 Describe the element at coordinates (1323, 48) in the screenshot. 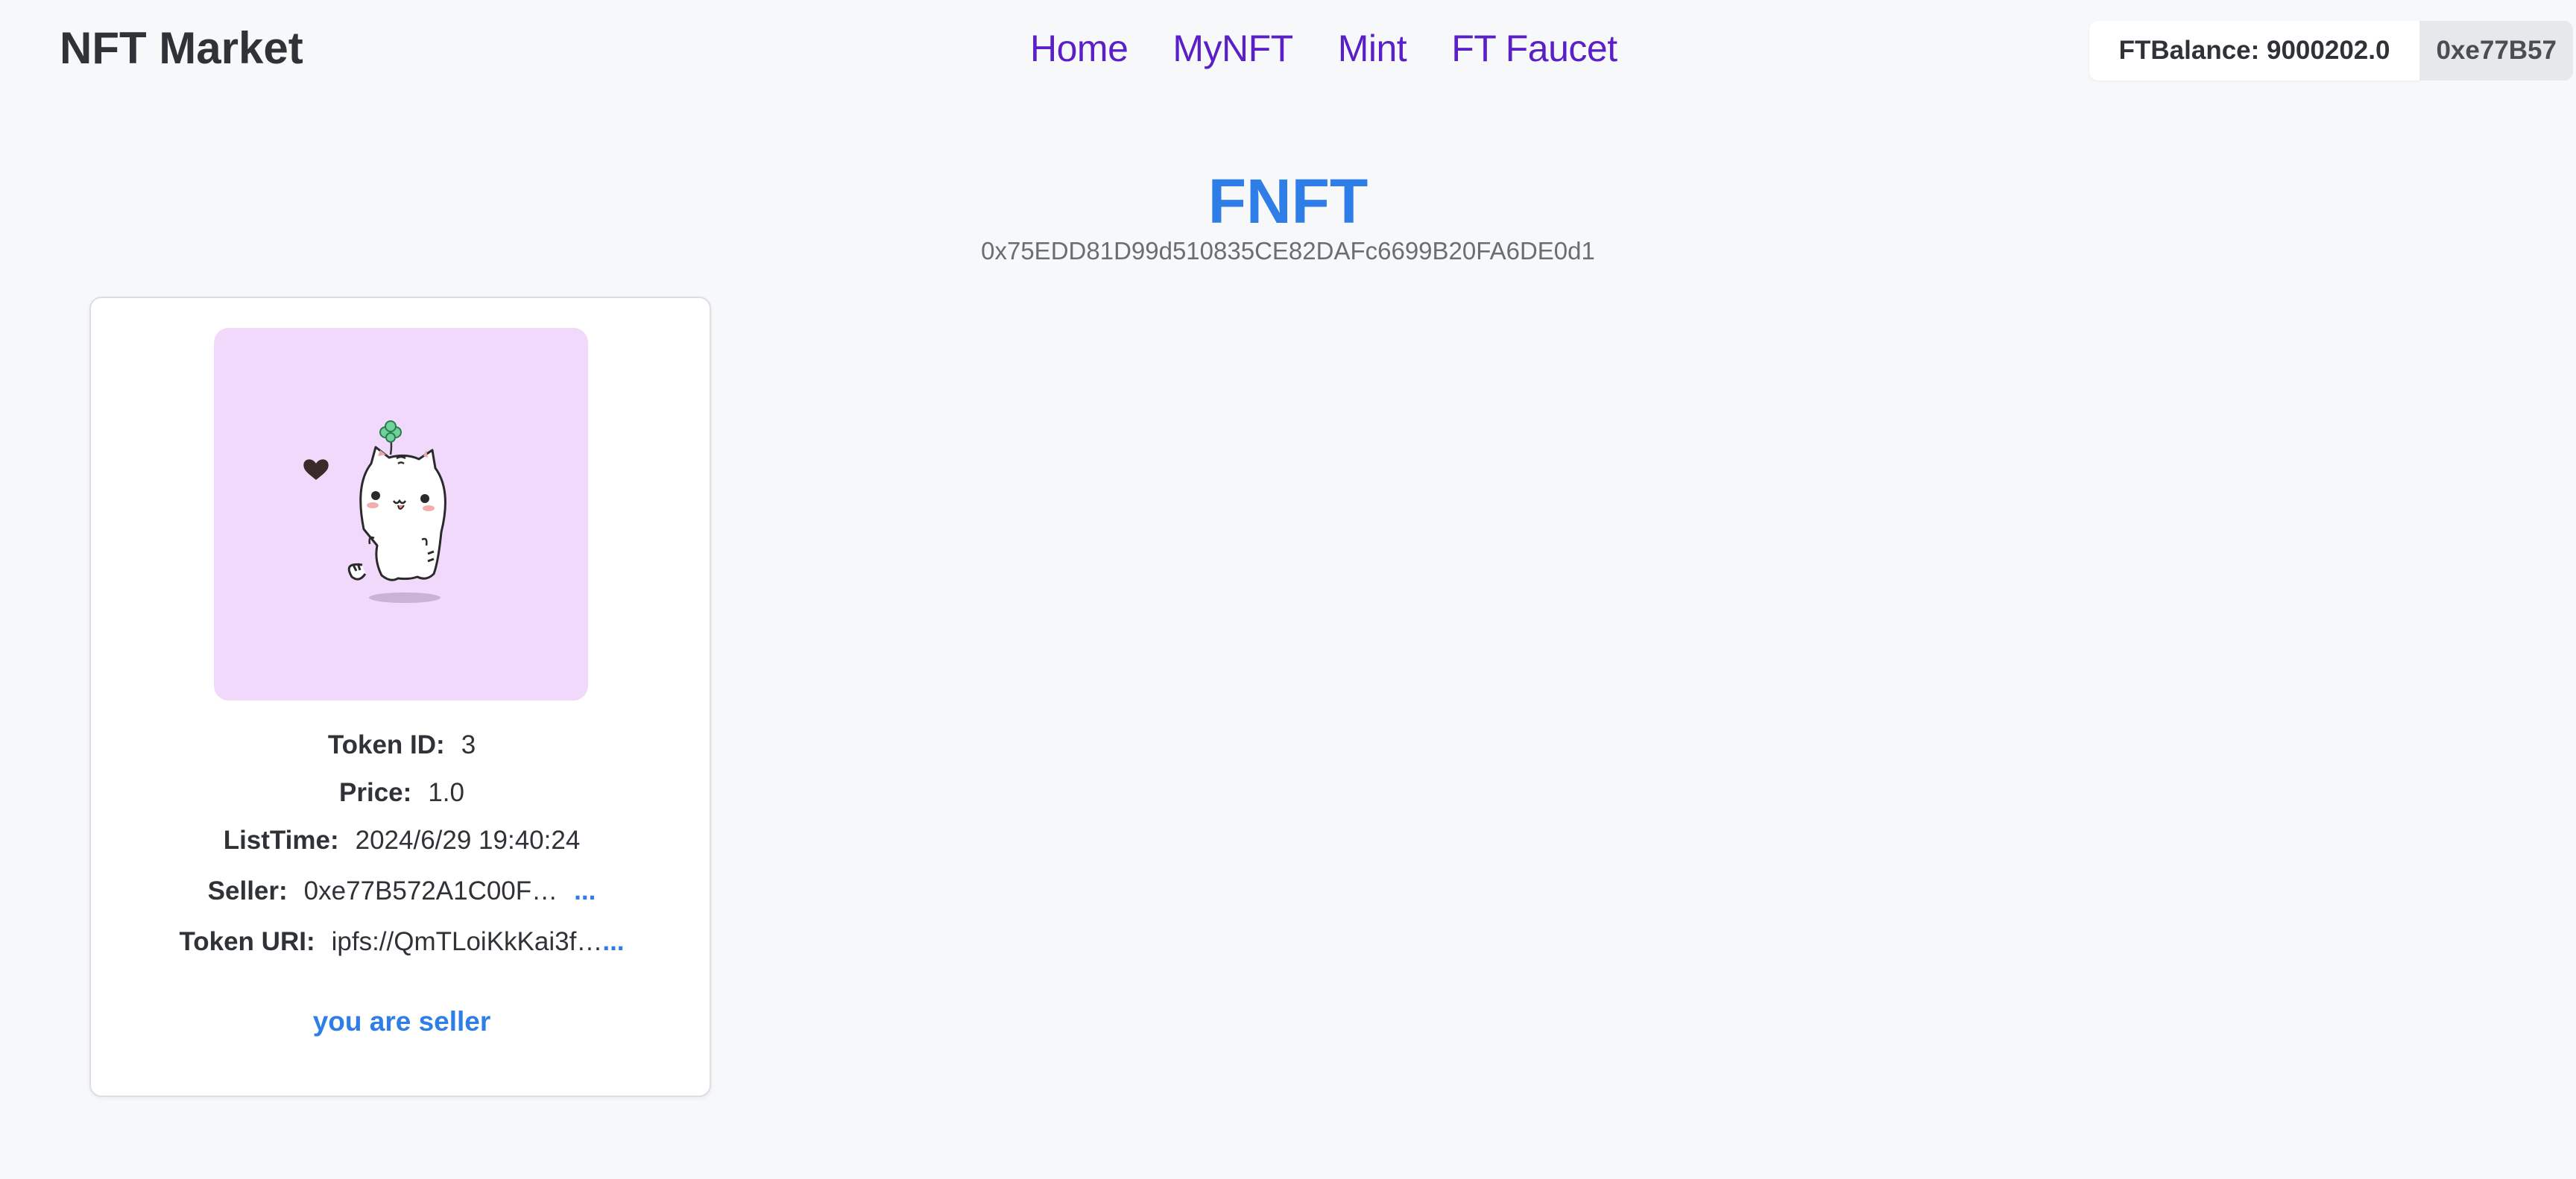

I see `main-nav: Home MyNFT Mint FT Faucet` at that location.